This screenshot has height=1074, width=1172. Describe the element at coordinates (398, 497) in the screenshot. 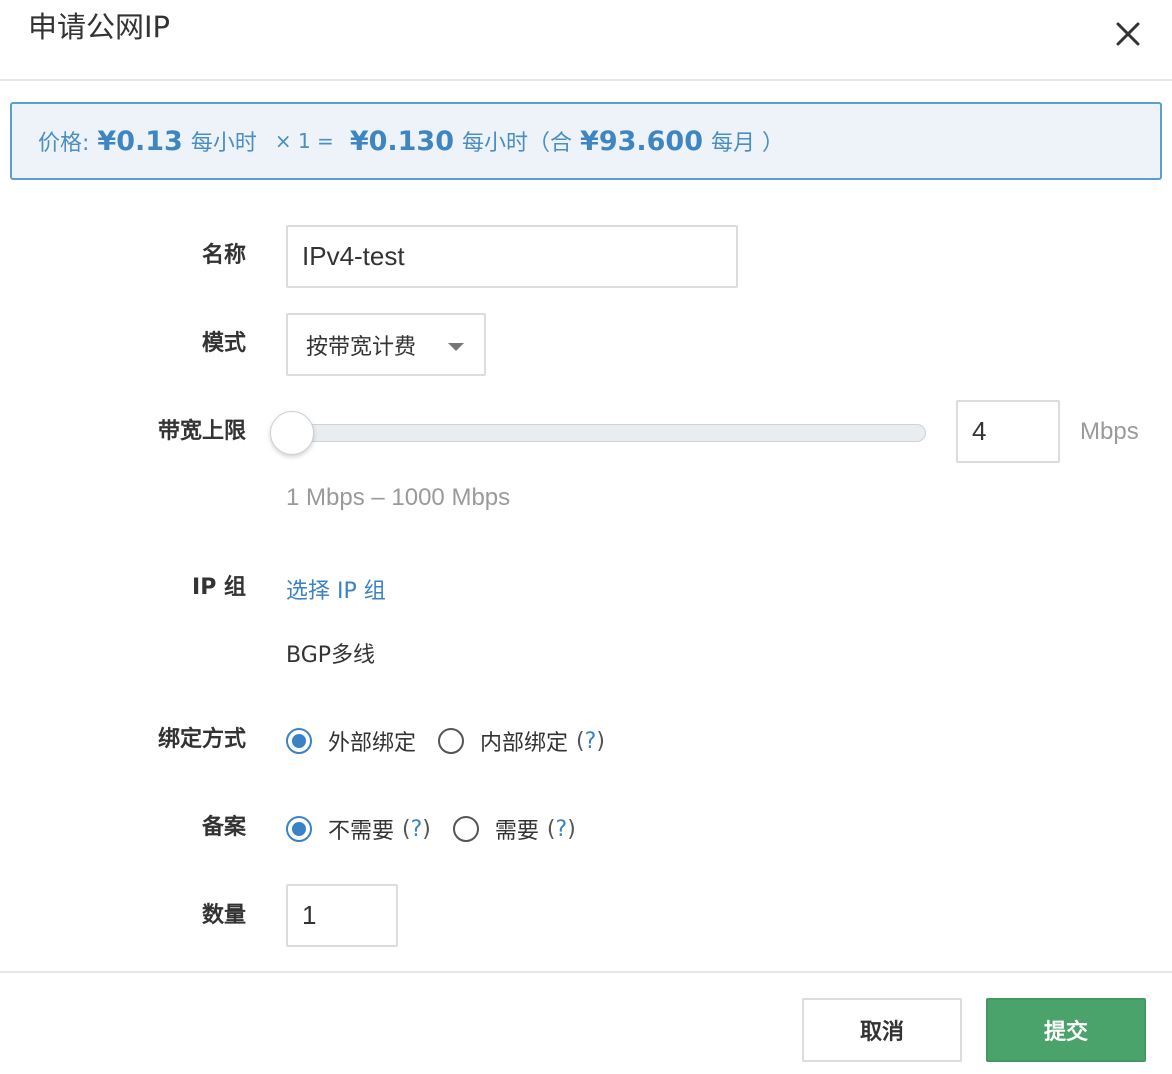

I see `bandwidth-range-hint: 1 Mbps – 1000 Mbps` at that location.